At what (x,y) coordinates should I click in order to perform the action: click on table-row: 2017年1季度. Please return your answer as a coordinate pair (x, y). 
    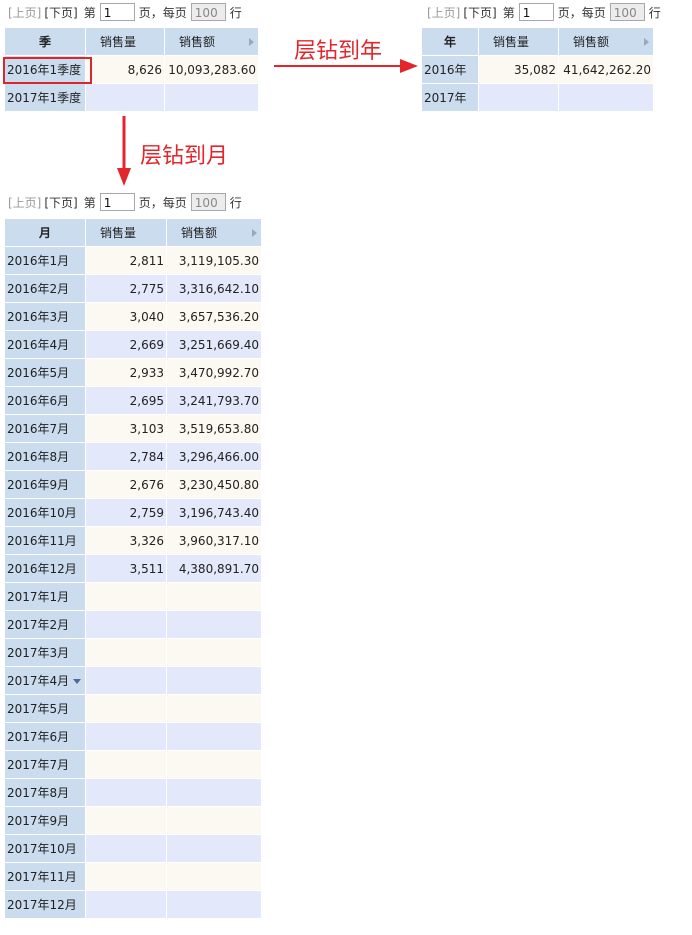
    Looking at the image, I should click on (132, 98).